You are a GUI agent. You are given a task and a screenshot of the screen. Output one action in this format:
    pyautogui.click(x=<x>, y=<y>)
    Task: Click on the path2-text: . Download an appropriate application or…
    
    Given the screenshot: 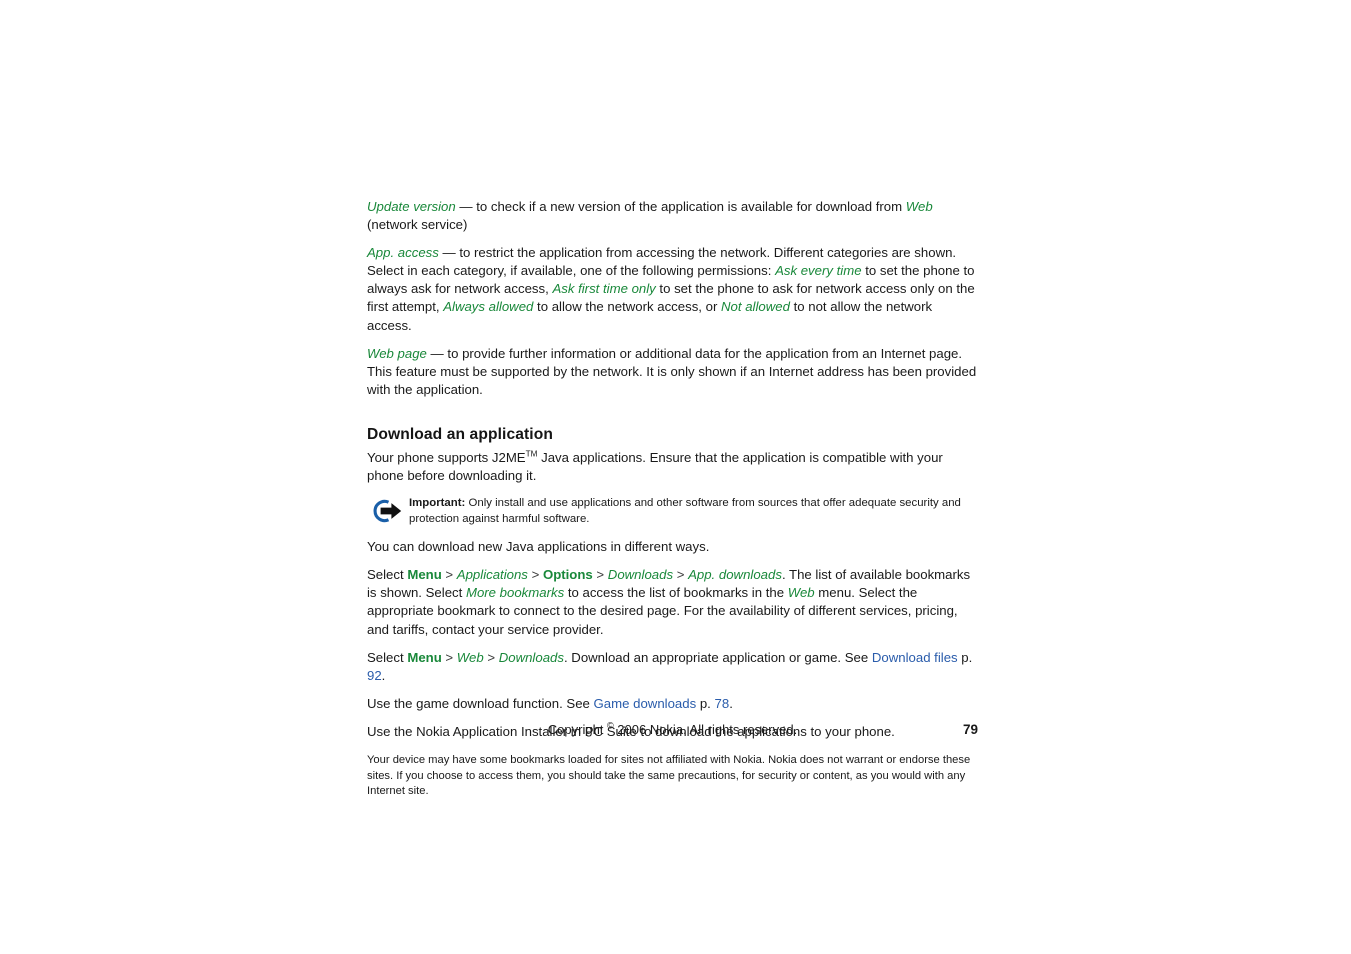 What is the action you would take?
    pyautogui.click(x=717, y=657)
    